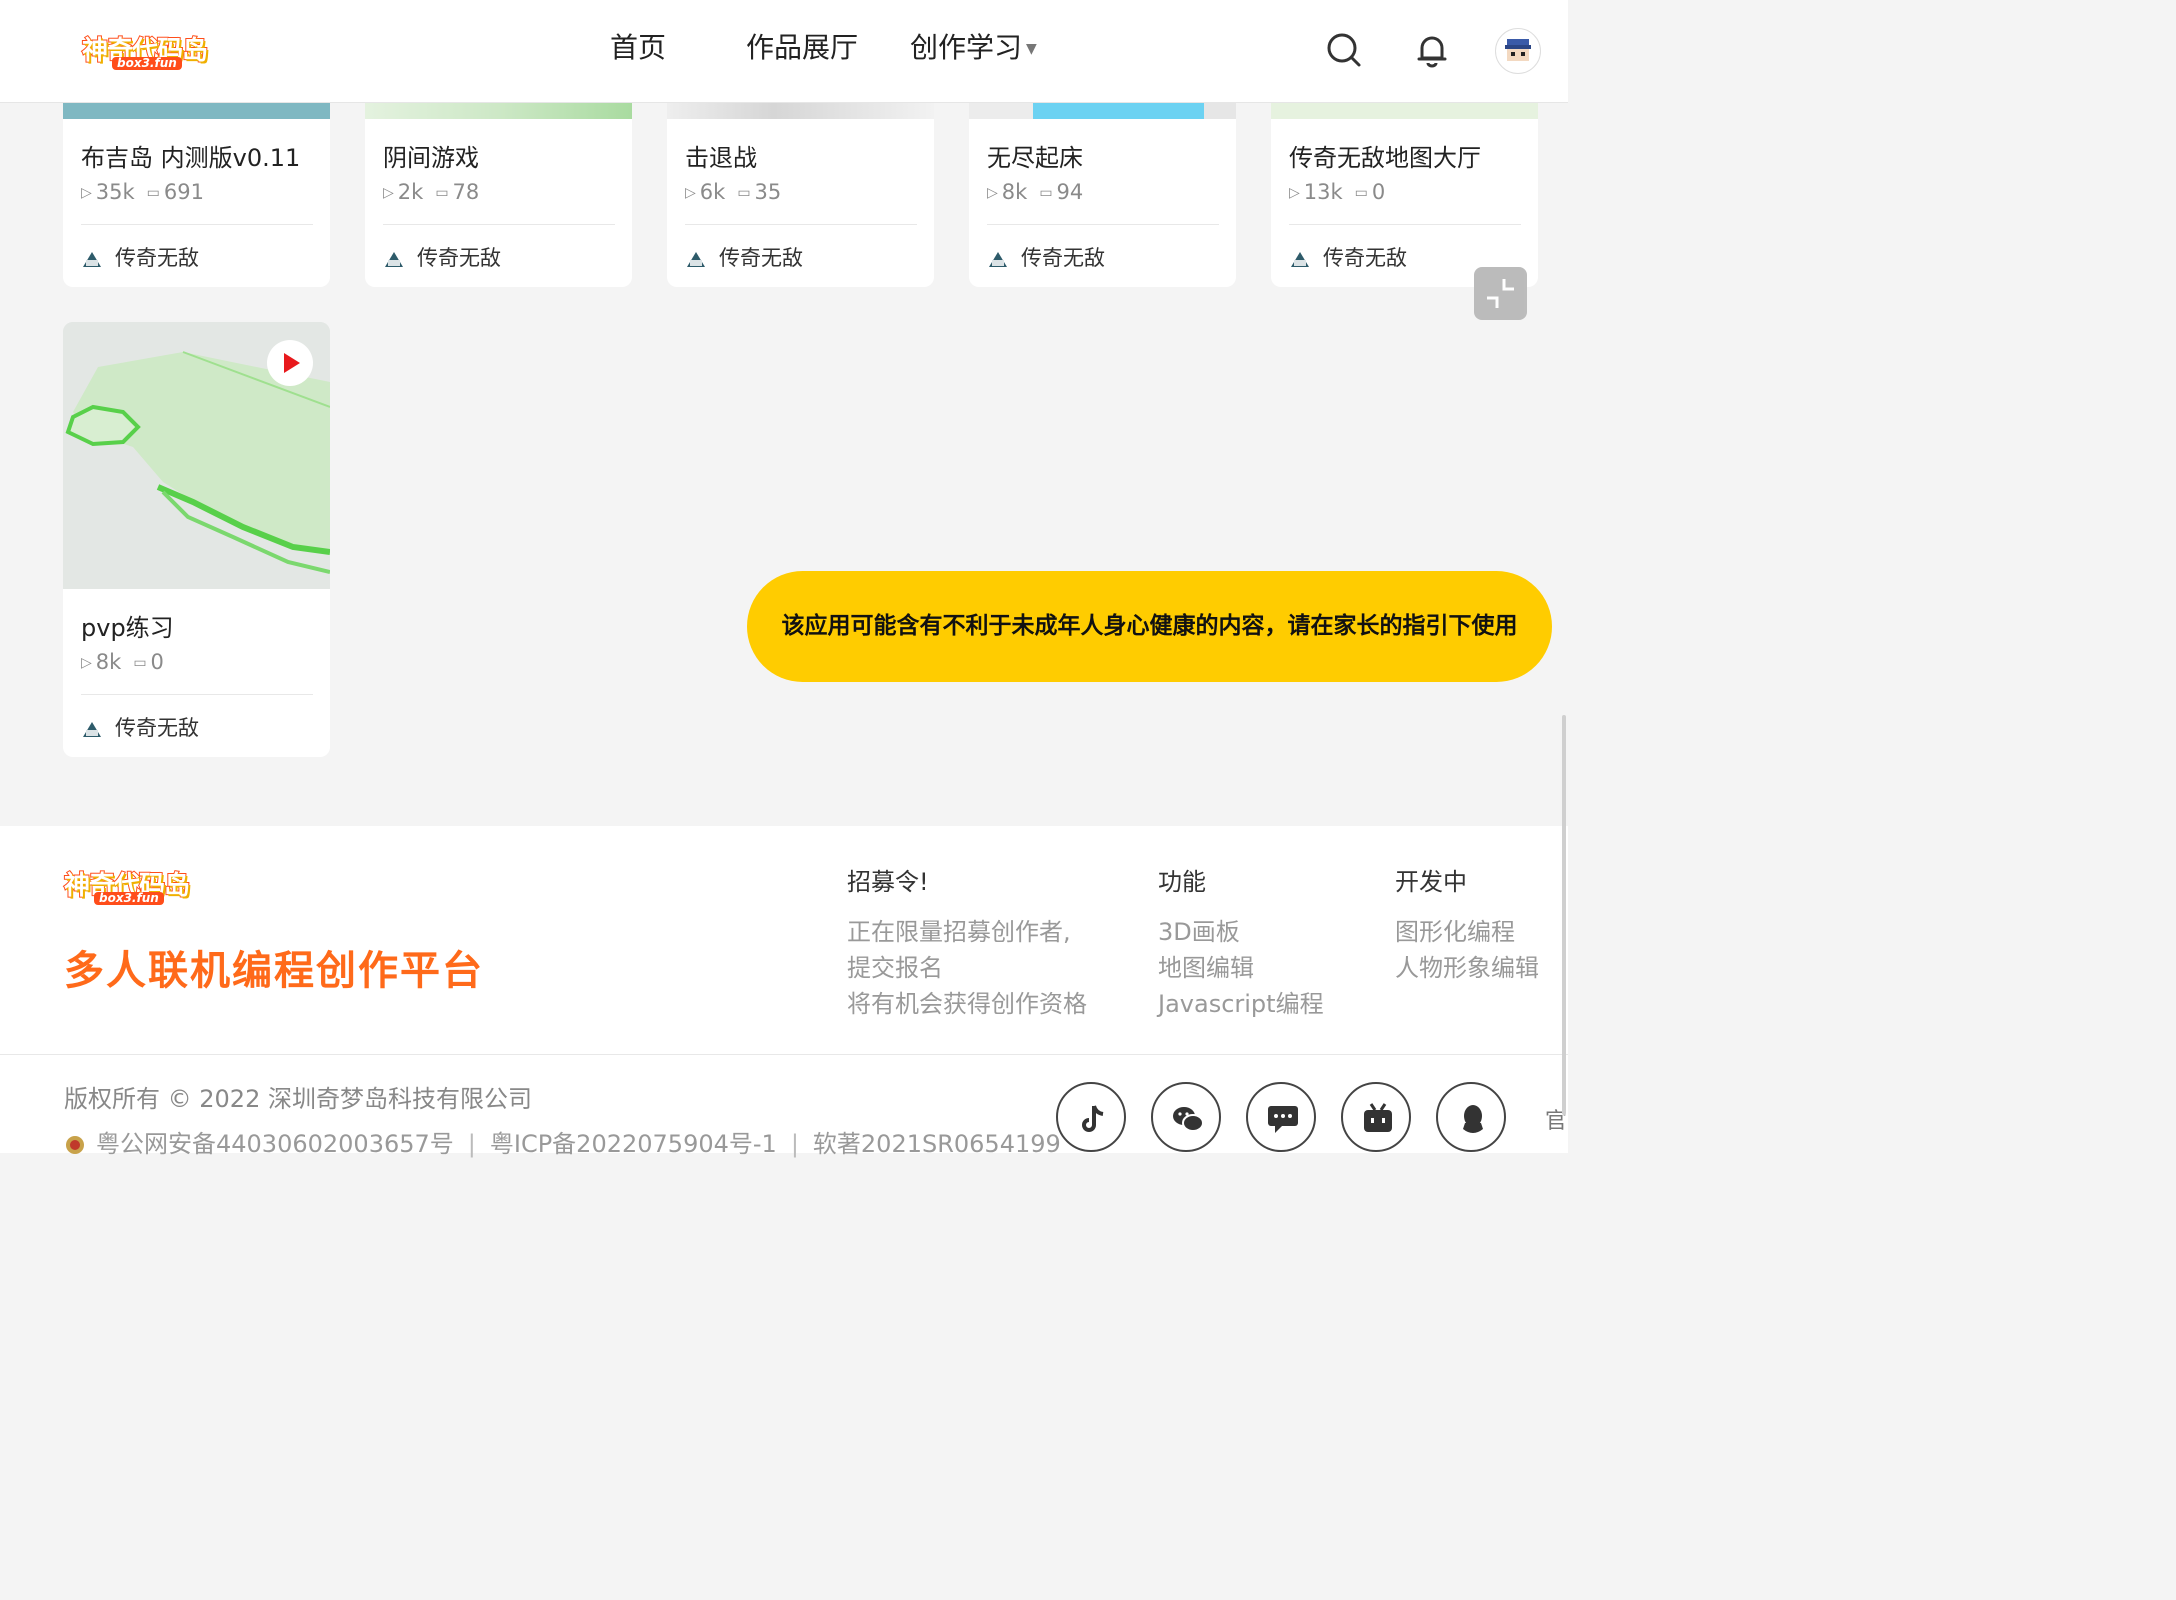 This screenshot has width=2176, height=1600. What do you see at coordinates (1035, 158) in the screenshot?
I see `card-title: 无尽起床` at bounding box center [1035, 158].